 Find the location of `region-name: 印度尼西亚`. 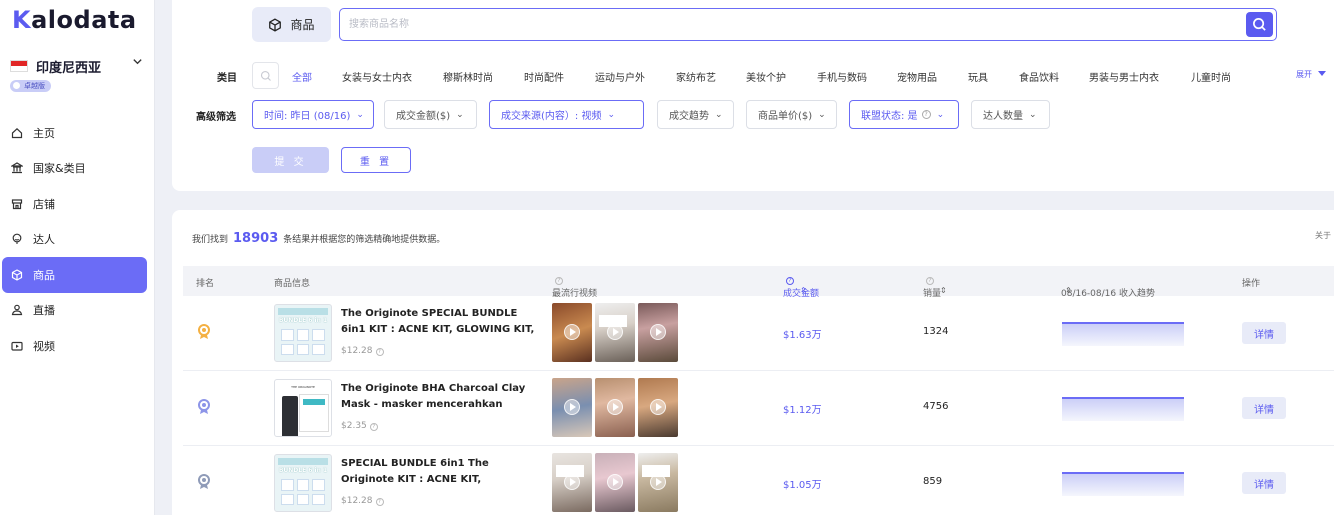

region-name: 印度尼西亚 is located at coordinates (69, 68).